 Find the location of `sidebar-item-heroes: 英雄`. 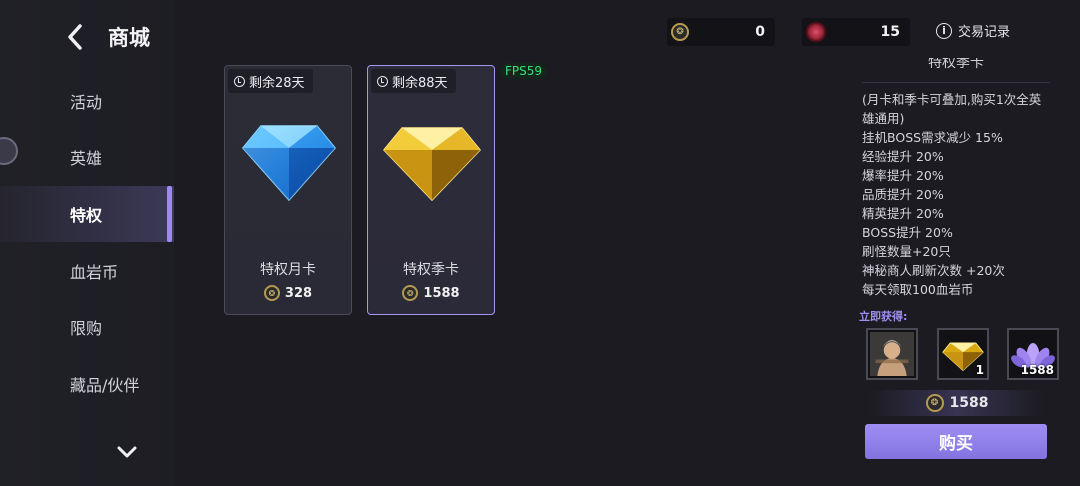

sidebar-item-heroes: 英雄 is located at coordinates (87, 157).